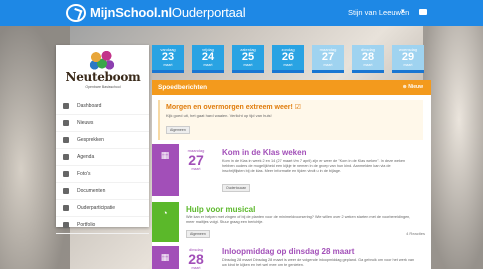 This screenshot has height=269, width=483. I want to click on sidebar-item-agenda: Agenda, so click(102, 157).